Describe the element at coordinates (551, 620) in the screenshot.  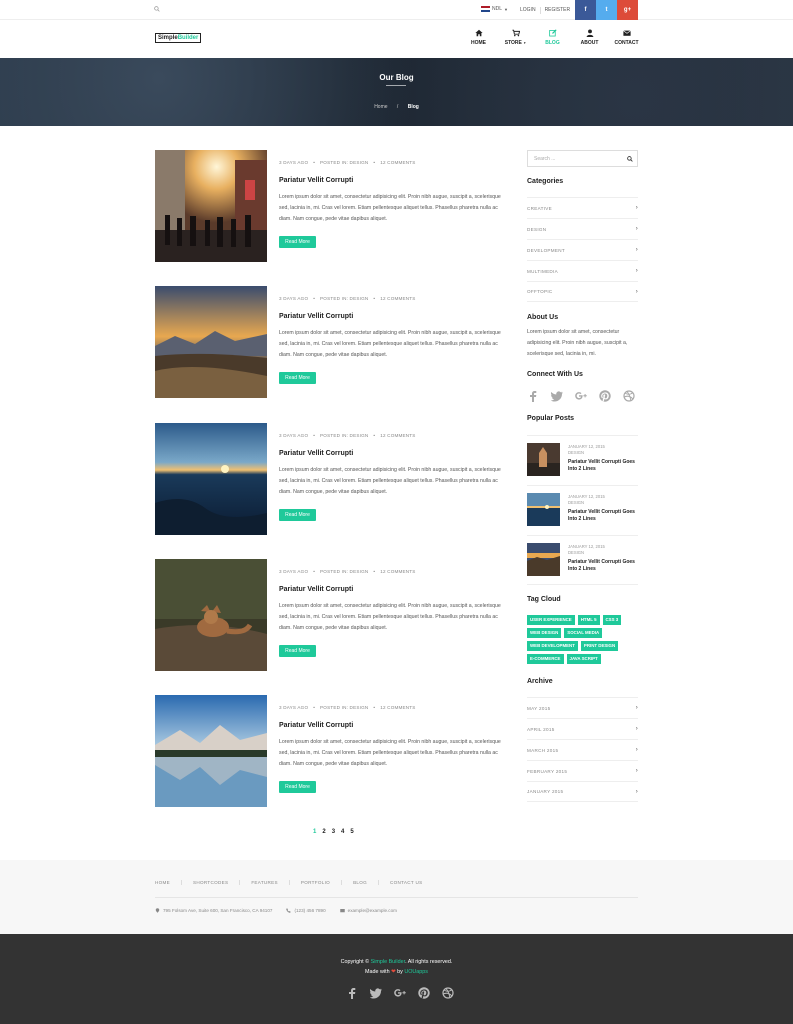
I see `tag-button: USER EXPERIENCE` at that location.